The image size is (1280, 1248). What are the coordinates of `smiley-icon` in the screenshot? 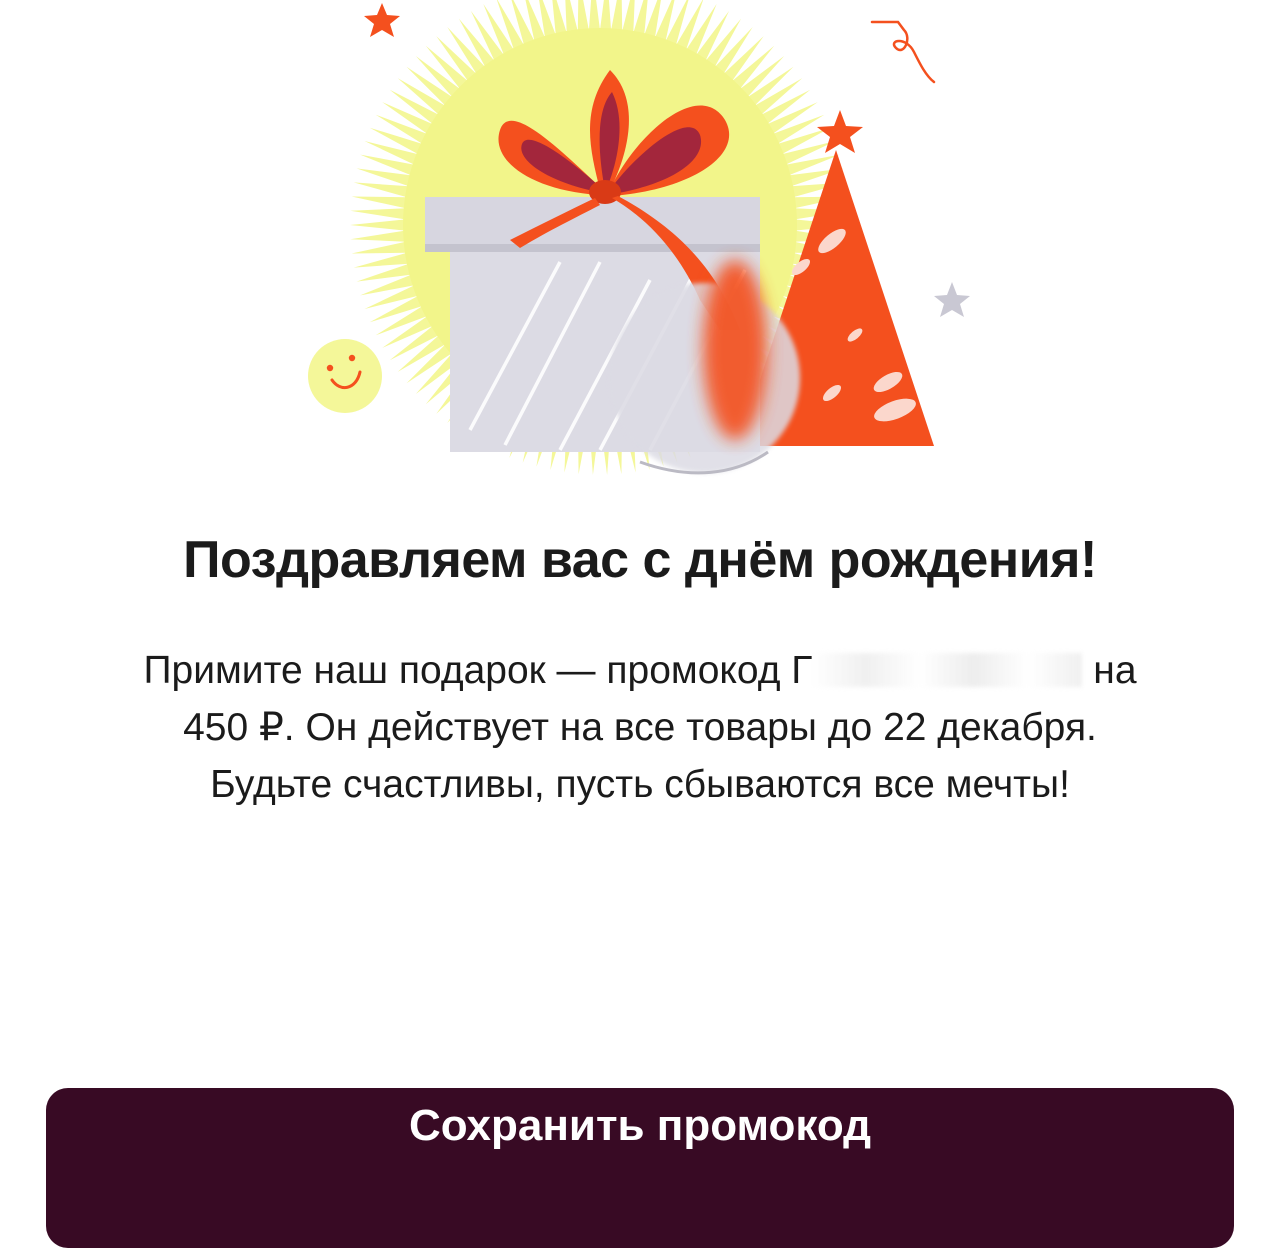 It's located at (345, 376).